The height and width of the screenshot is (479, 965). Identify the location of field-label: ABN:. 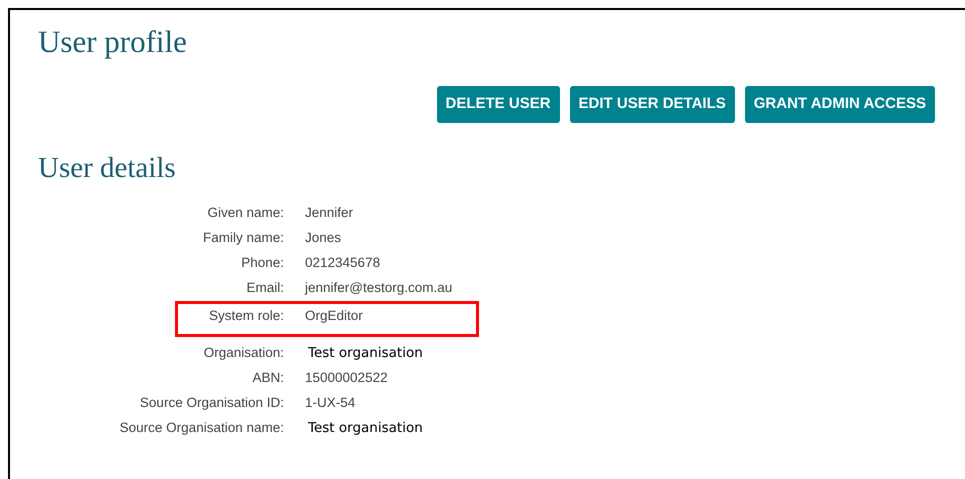
(267, 378).